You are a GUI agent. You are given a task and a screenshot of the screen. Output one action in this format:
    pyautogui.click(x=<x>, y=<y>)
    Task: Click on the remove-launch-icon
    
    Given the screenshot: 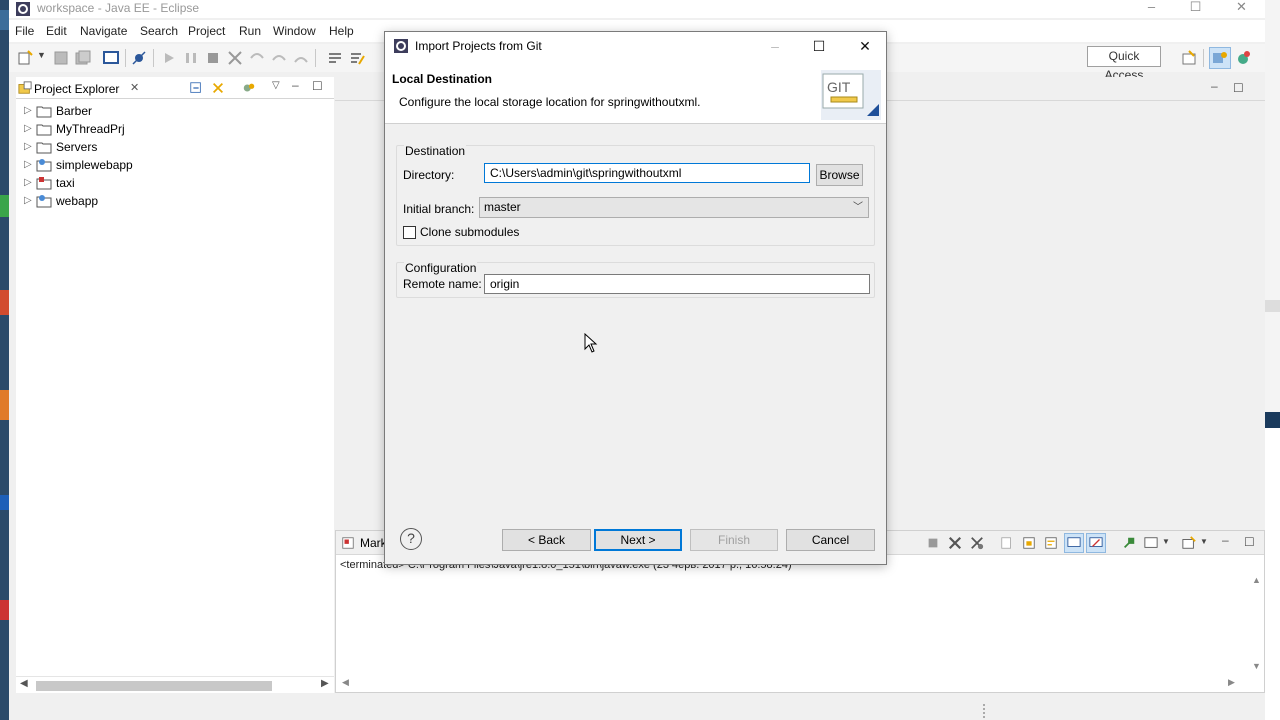 What is the action you would take?
    pyautogui.click(x=955, y=543)
    